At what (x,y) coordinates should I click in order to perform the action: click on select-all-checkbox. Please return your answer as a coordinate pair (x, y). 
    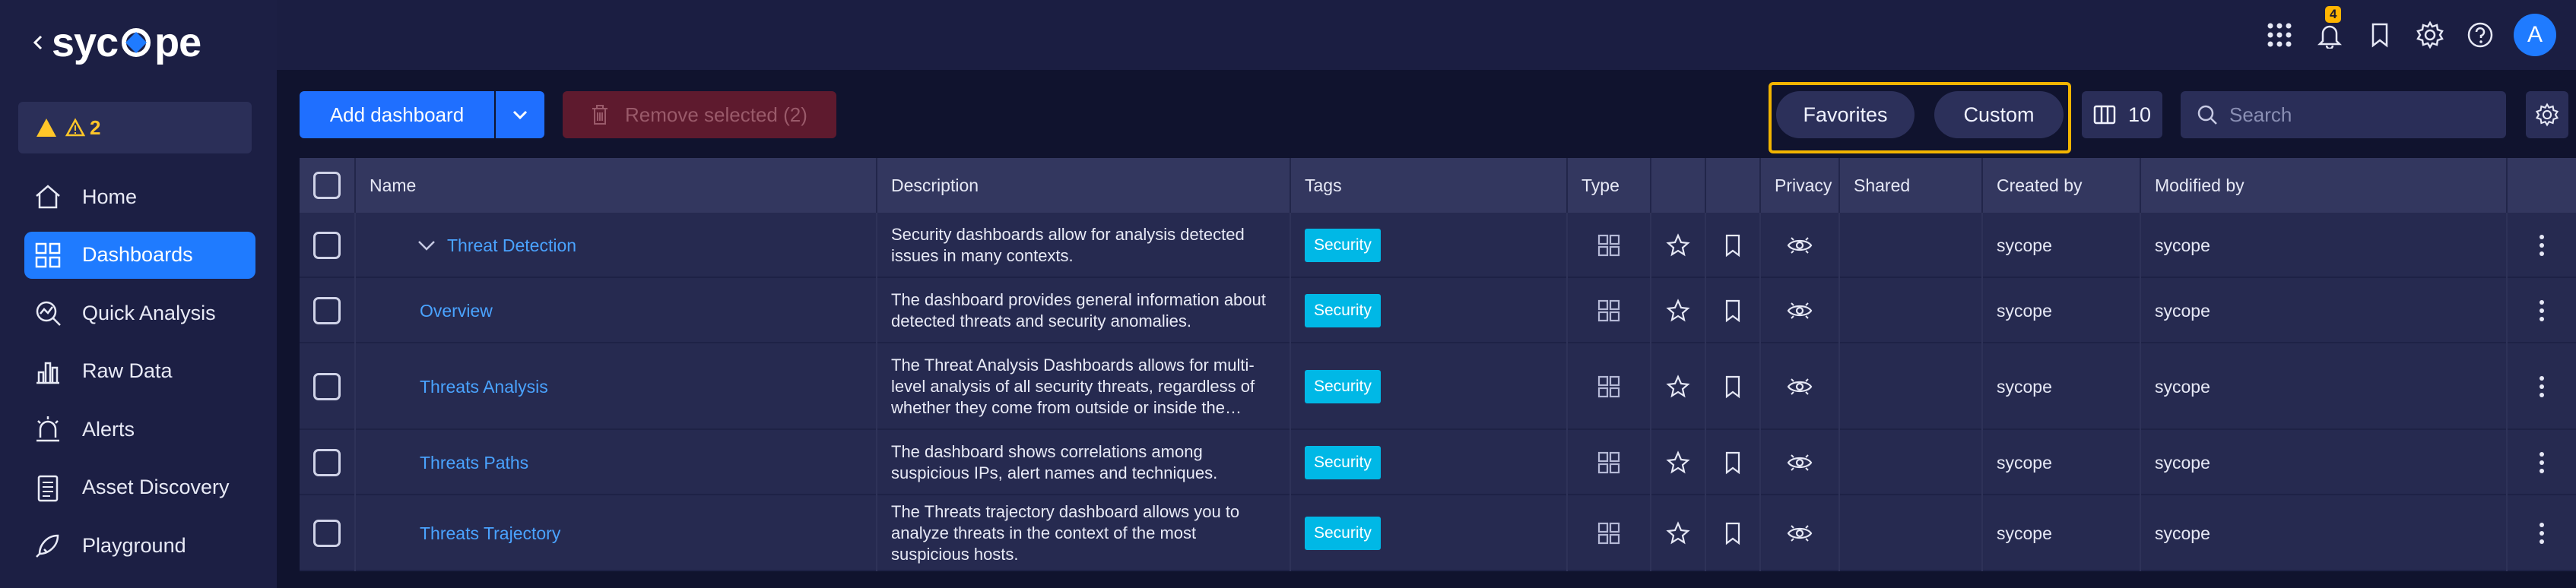
    Looking at the image, I should click on (327, 186).